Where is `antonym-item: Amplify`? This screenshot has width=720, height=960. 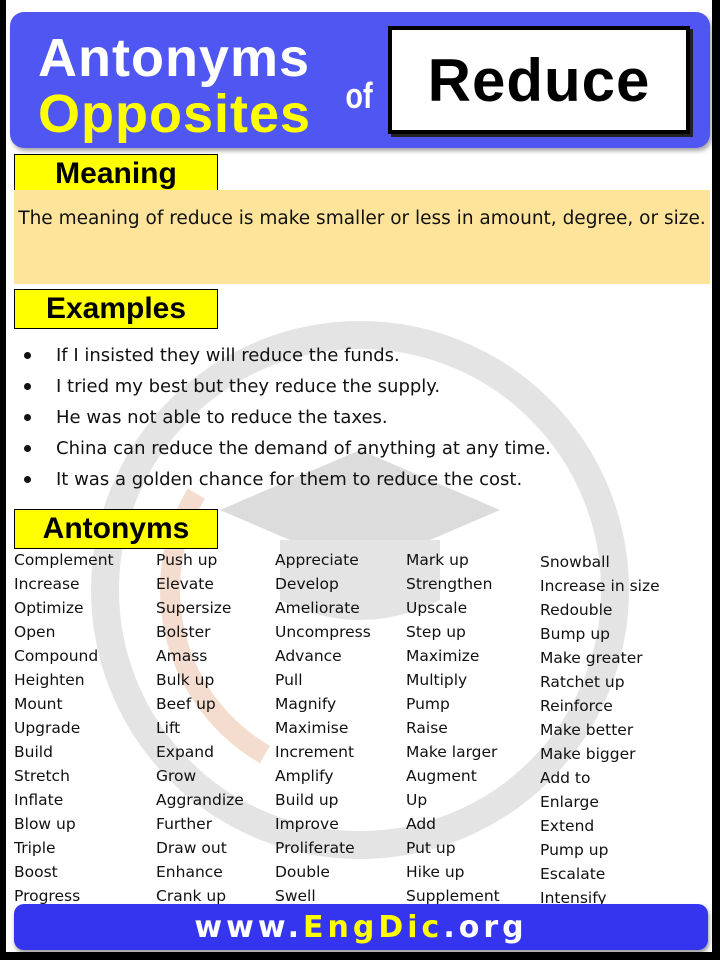 antonym-item: Amplify is located at coordinates (304, 776).